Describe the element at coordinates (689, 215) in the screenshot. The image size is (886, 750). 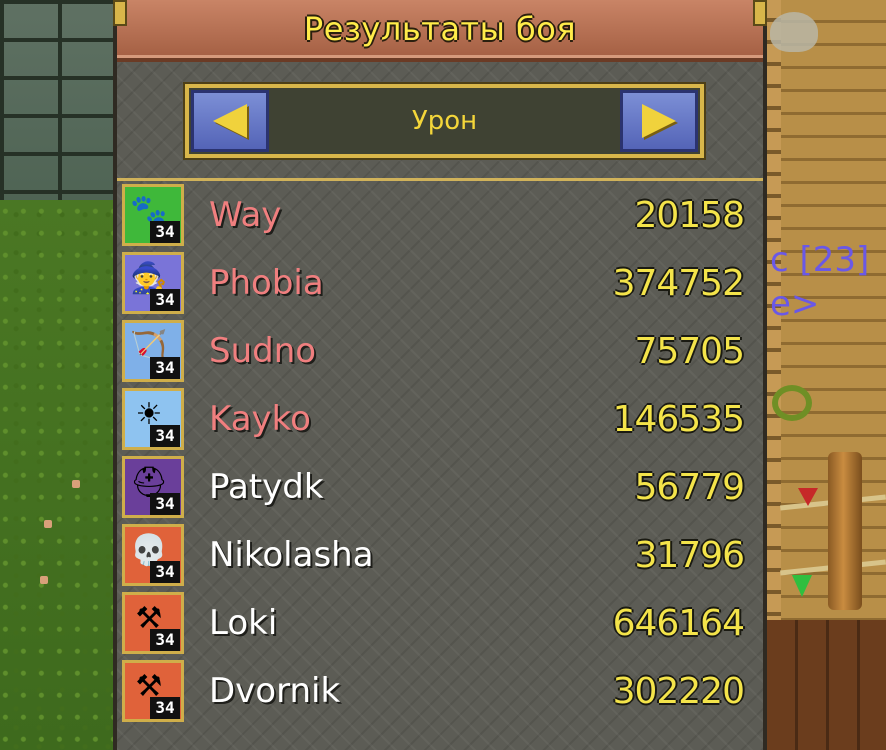
I see `damage-value: 20158` at that location.